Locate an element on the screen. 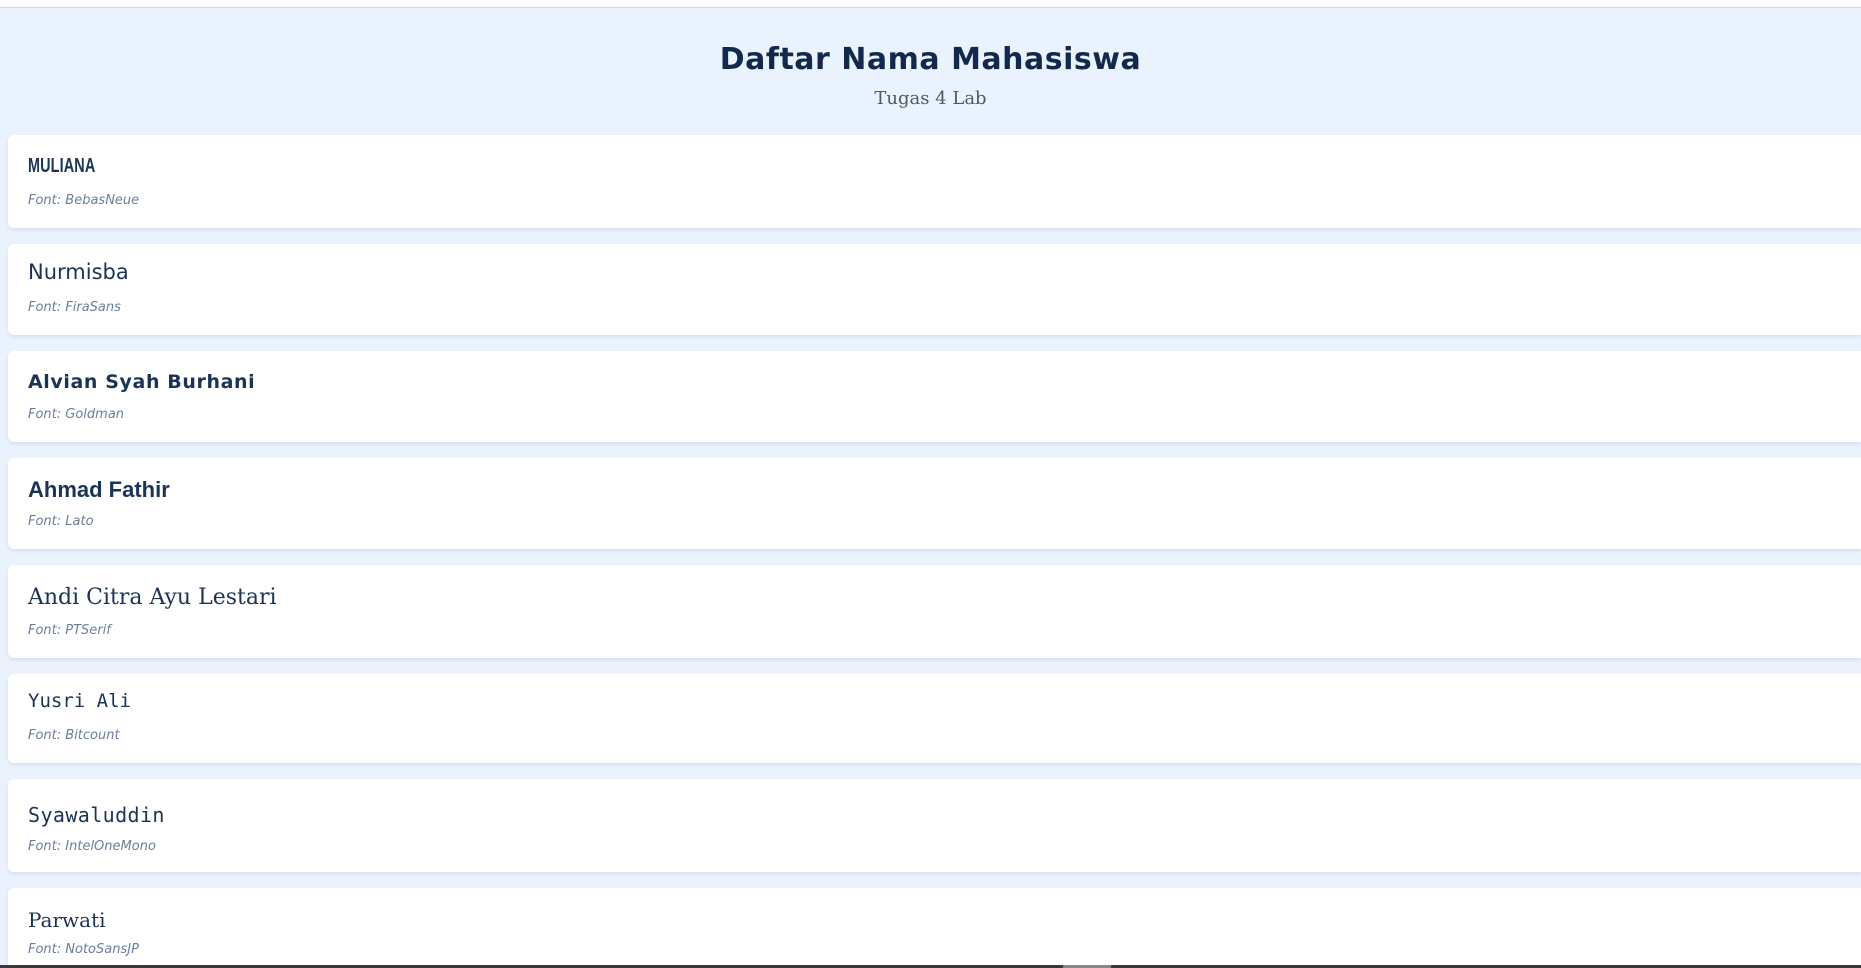  page-title: Daftar Nama Mahasiswa is located at coordinates (930, 59).